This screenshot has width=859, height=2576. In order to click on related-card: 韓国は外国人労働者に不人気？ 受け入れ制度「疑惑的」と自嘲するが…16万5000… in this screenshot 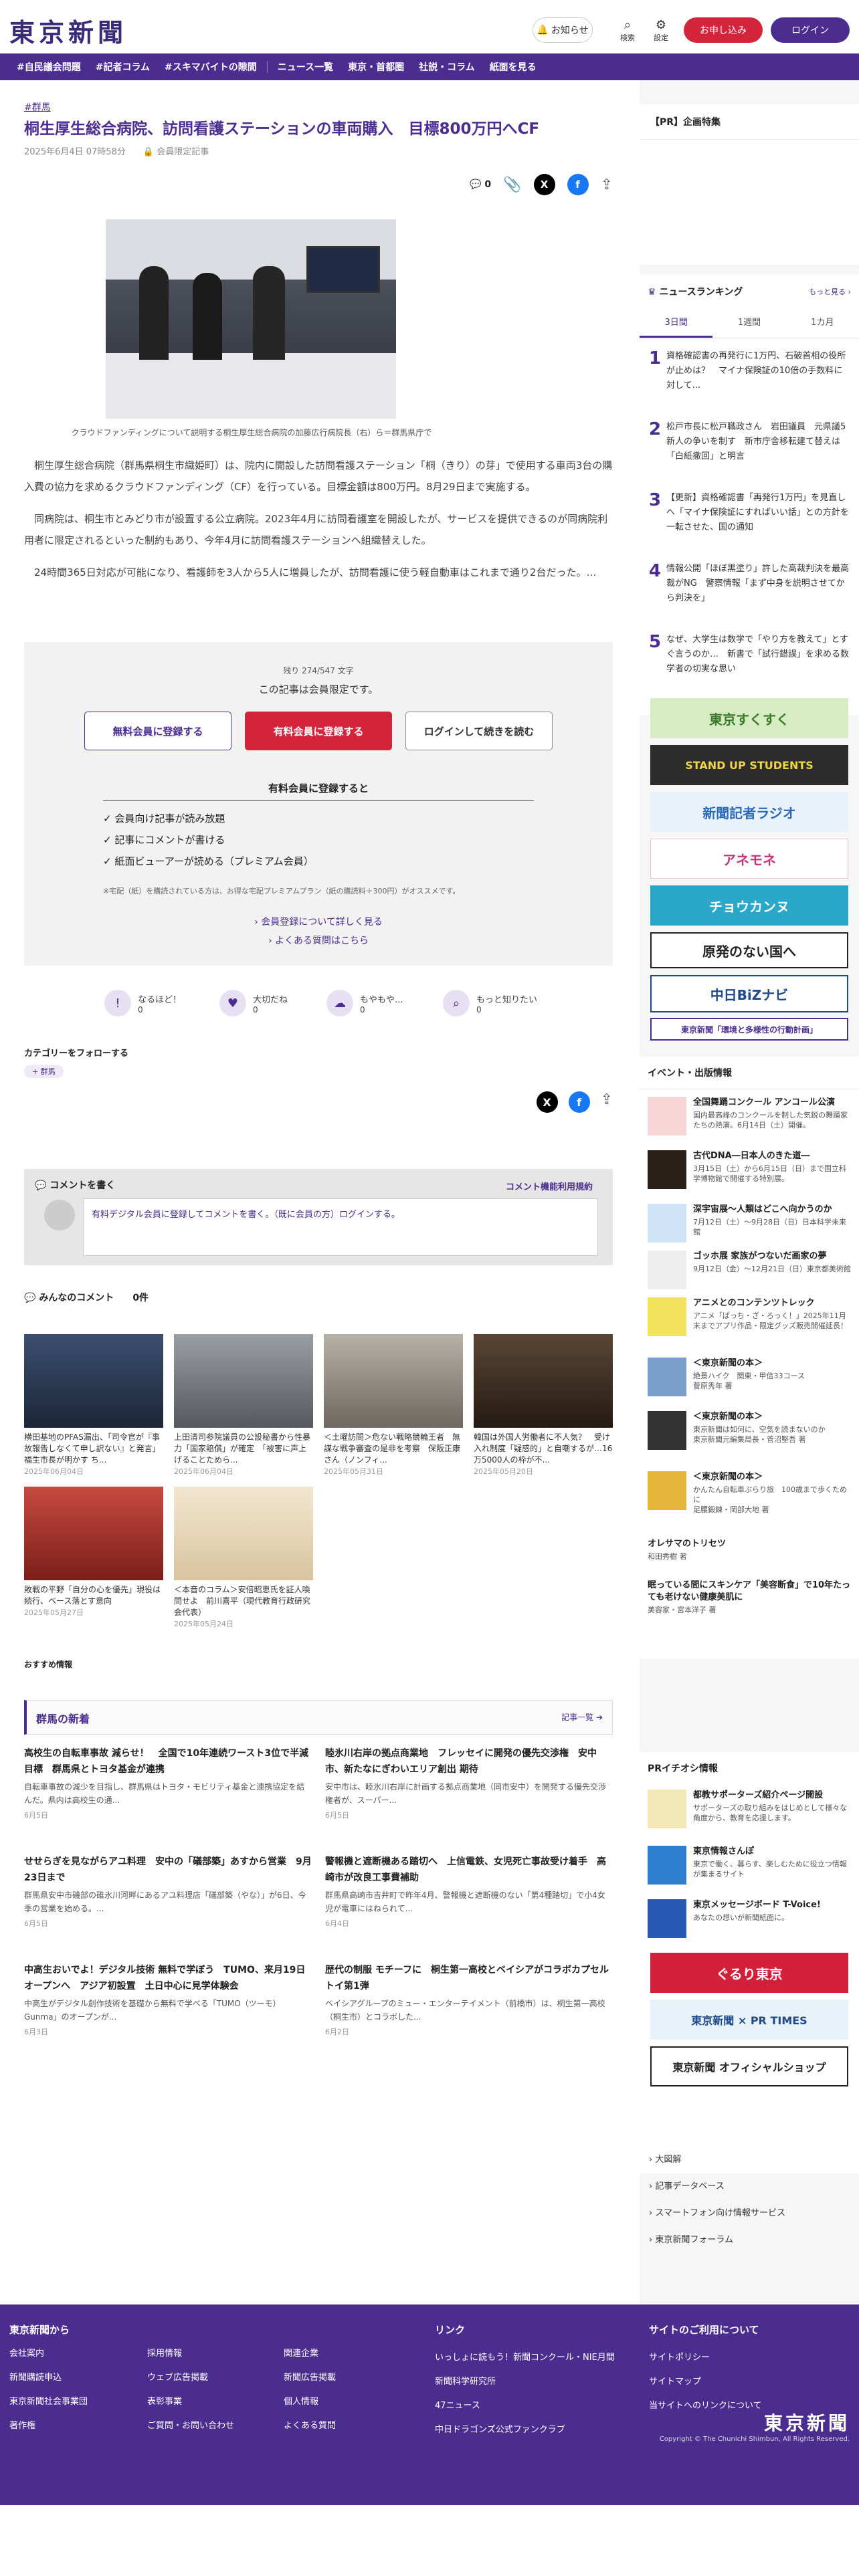, I will do `click(543, 1405)`.